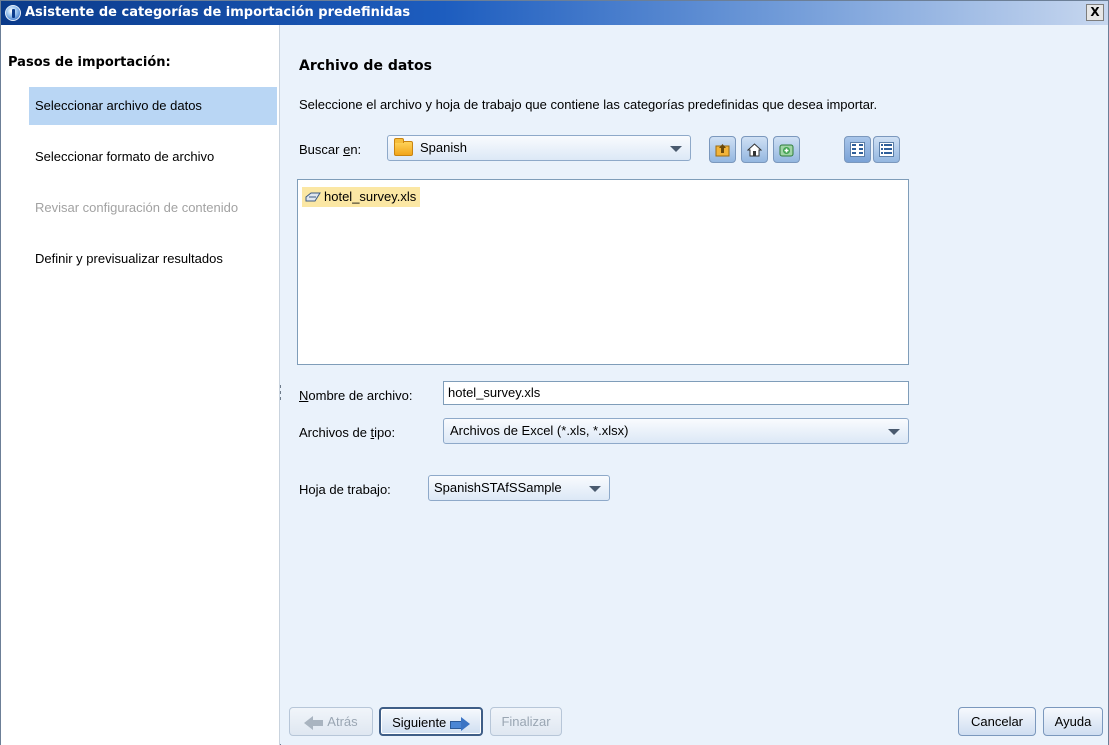  I want to click on home-icon, so click(754, 150).